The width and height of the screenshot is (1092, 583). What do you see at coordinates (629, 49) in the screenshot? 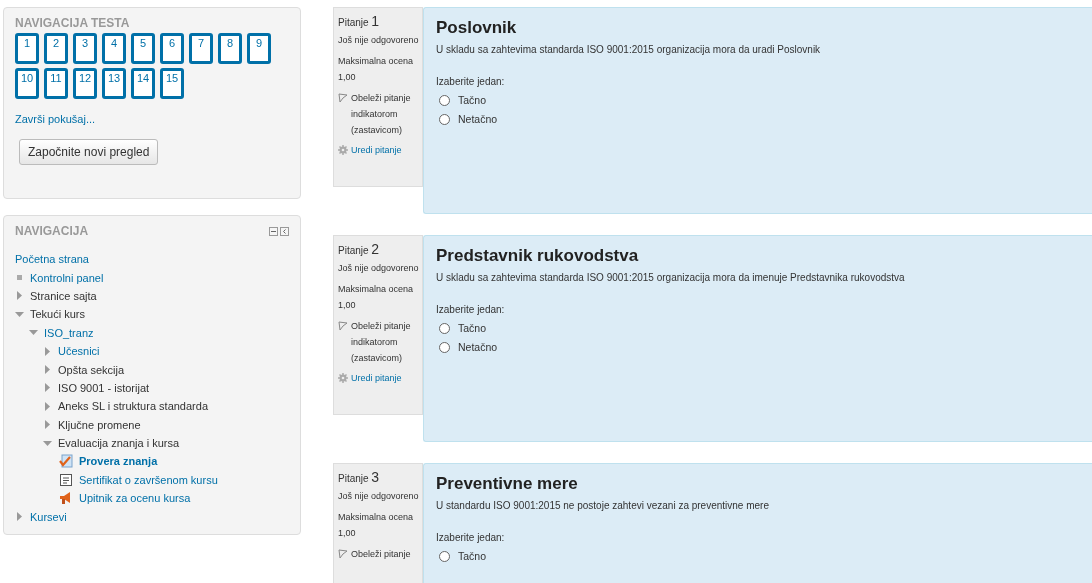
I see `question-text: U skladu sa zahtevima standarda ISO 9001:2015 organizacija mora da uradi Poslovnik` at bounding box center [629, 49].